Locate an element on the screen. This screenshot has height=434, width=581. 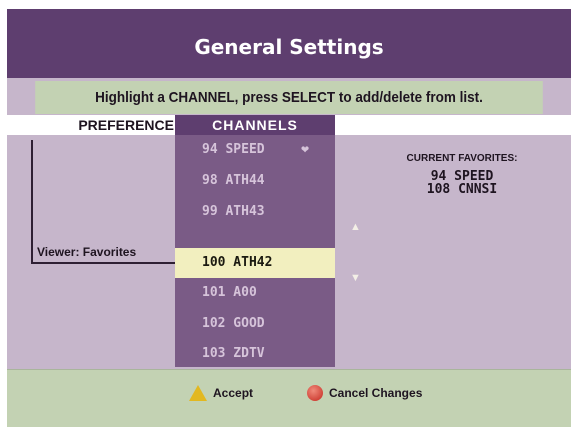
cancel-label: Cancel Changes is located at coordinates (376, 393).